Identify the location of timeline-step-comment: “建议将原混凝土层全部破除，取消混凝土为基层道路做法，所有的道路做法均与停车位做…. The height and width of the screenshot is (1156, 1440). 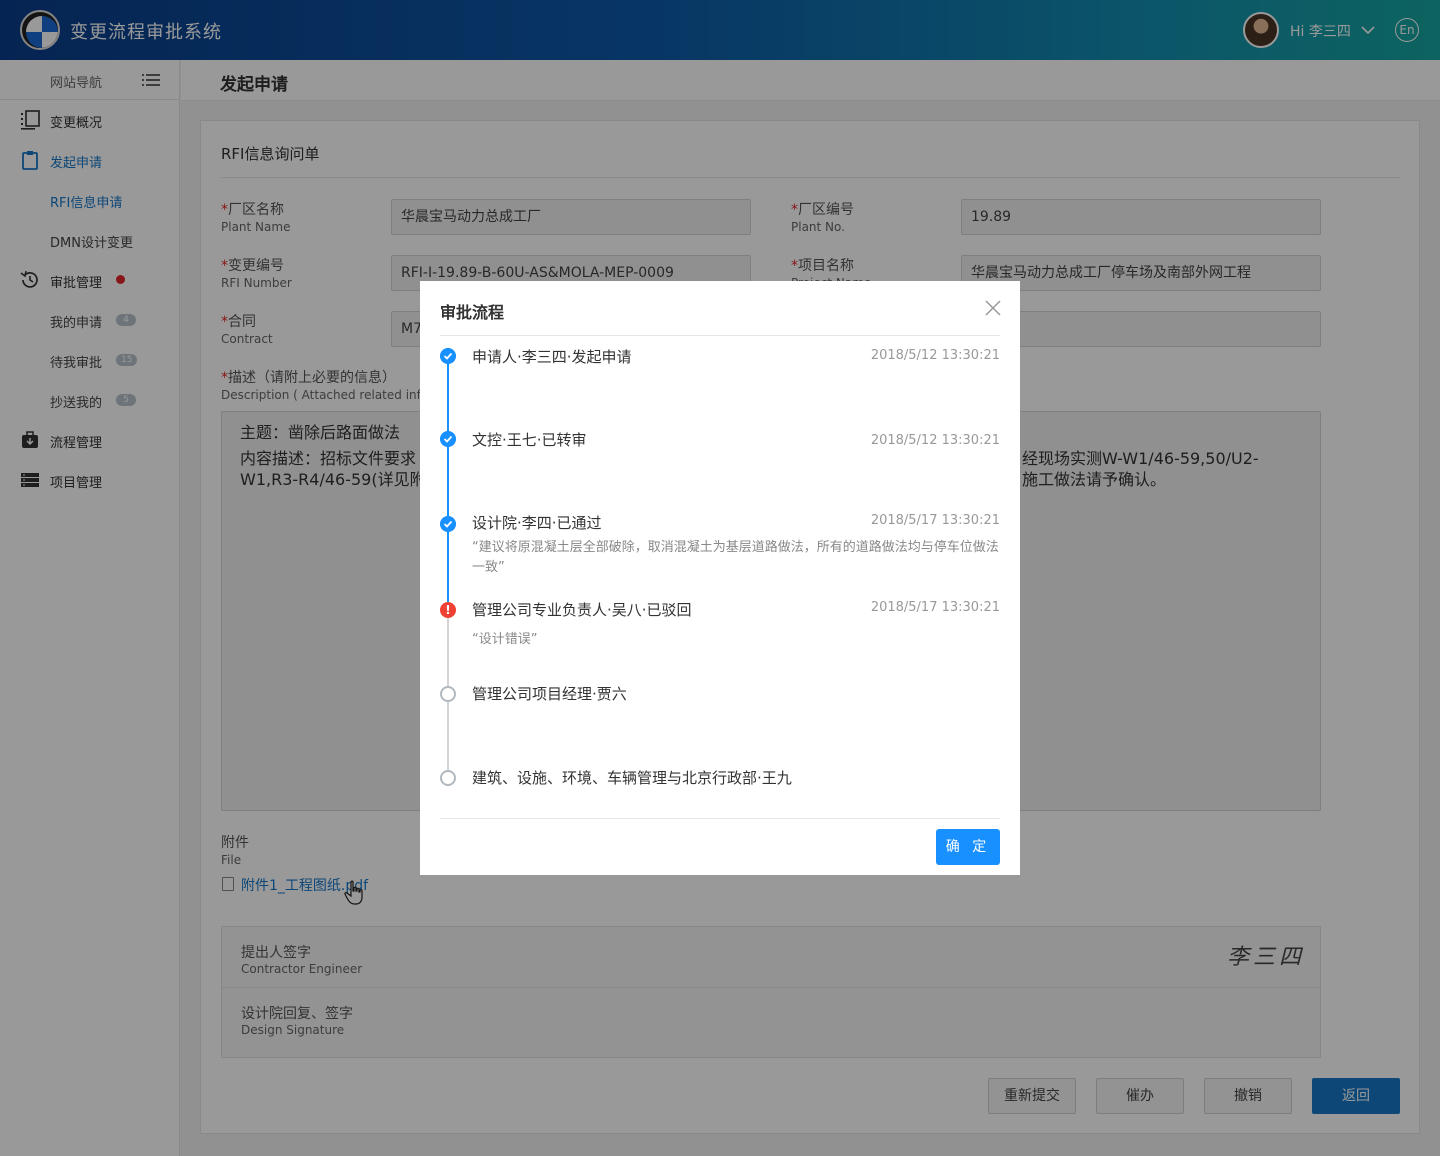
(735, 557).